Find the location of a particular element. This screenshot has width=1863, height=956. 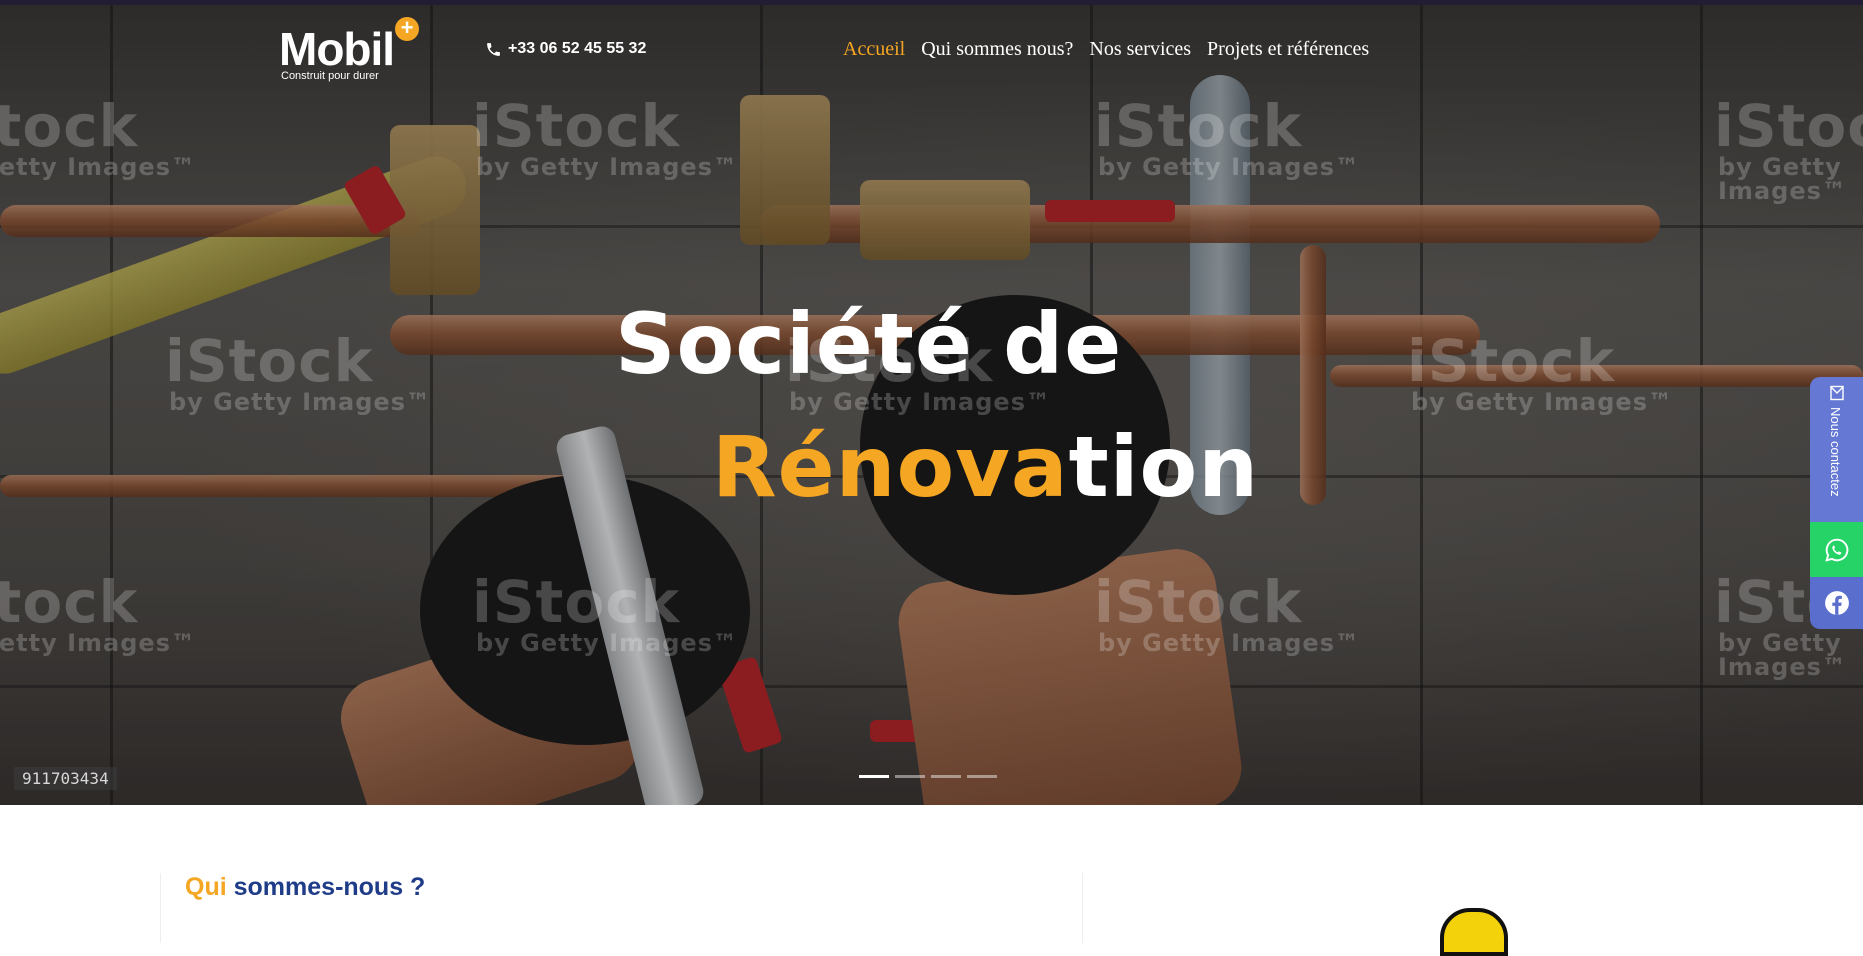

hero-title-line2: Rénovation is located at coordinates (985, 467).